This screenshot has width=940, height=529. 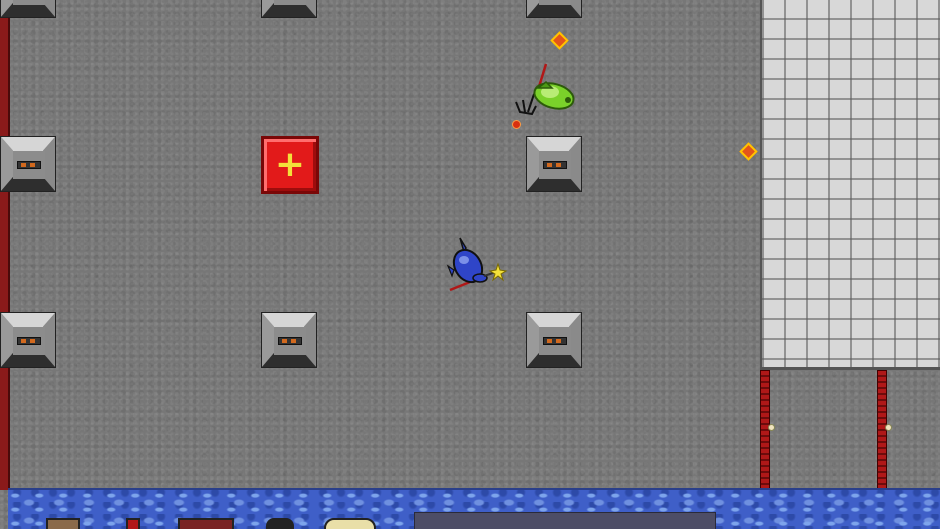 I want to click on enemy-body, so click(x=554, y=95).